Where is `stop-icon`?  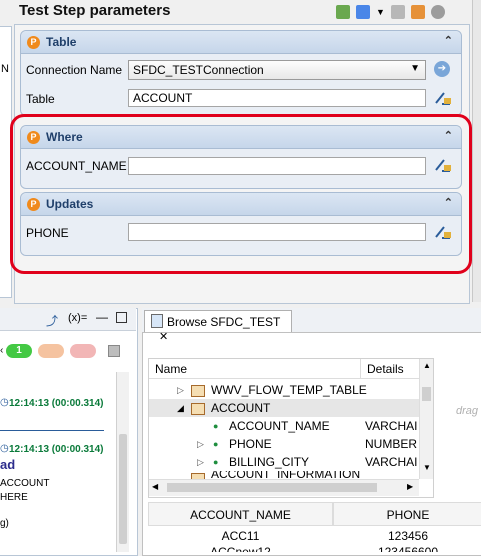 stop-icon is located at coordinates (114, 351).